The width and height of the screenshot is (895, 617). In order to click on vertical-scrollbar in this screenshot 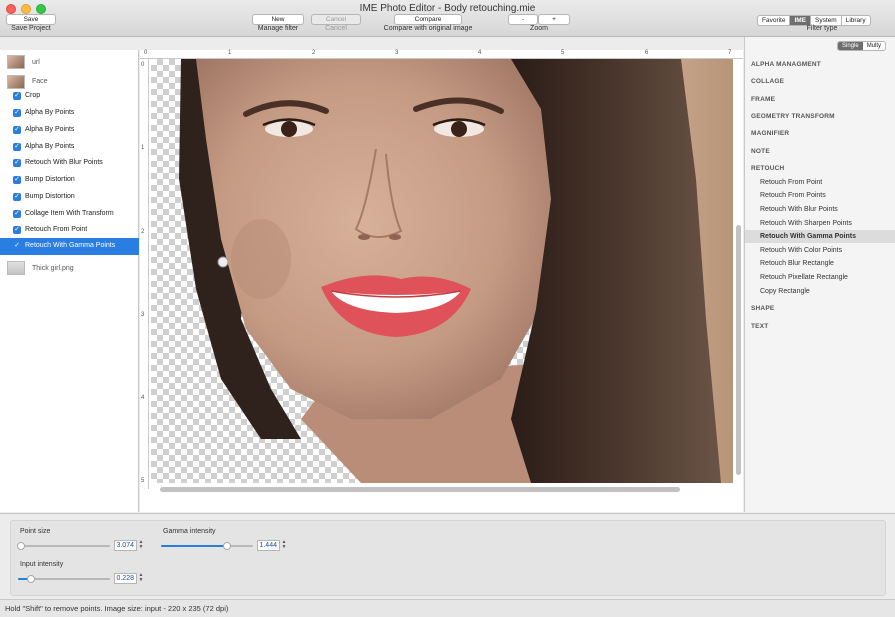, I will do `click(738, 350)`.